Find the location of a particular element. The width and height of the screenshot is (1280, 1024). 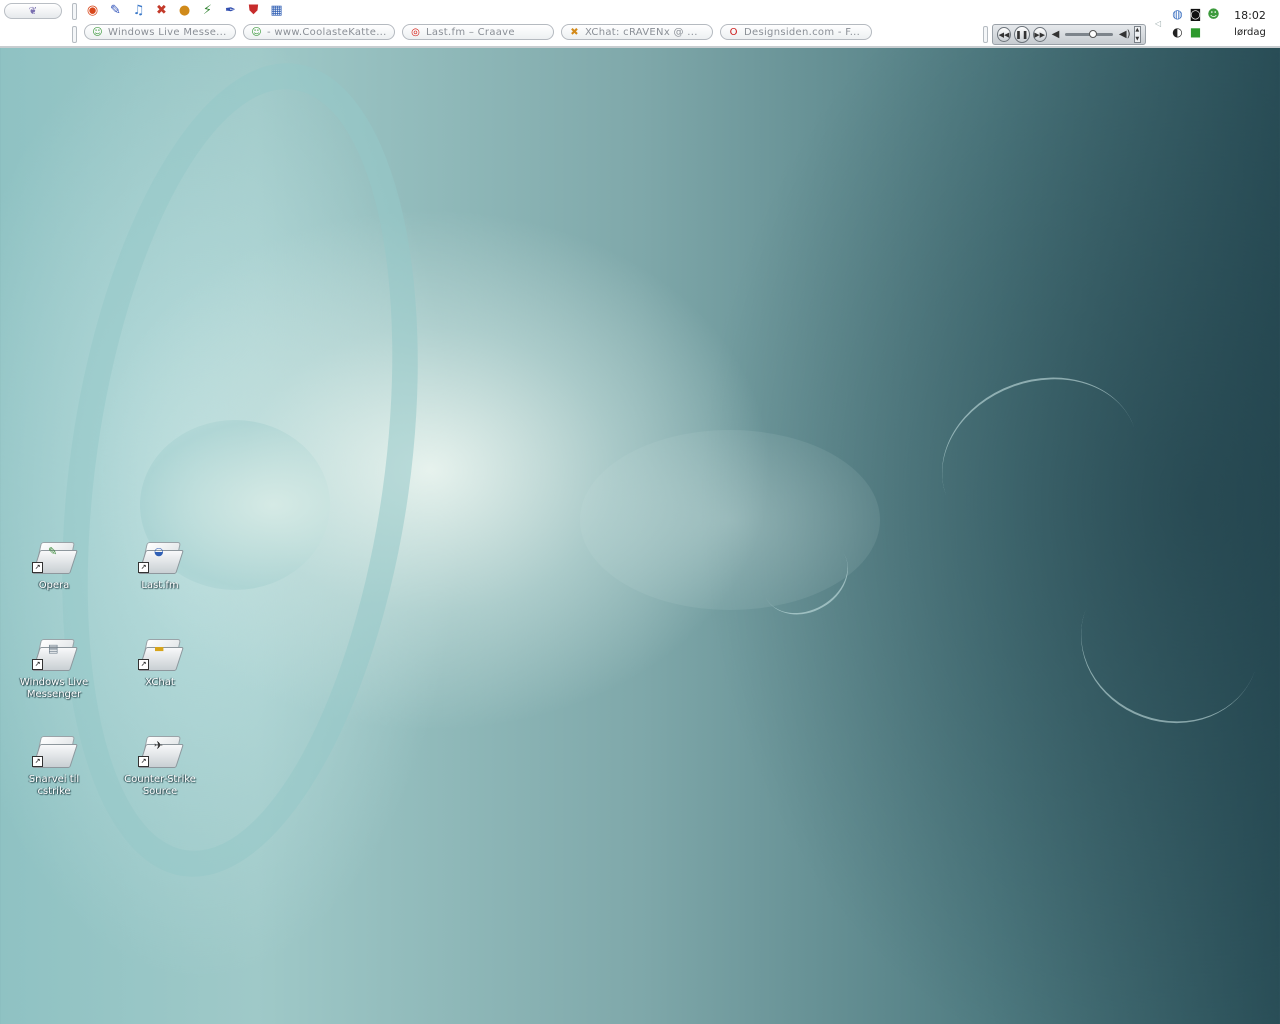

msn-status-icon: ☻ is located at coordinates (1213, 13).